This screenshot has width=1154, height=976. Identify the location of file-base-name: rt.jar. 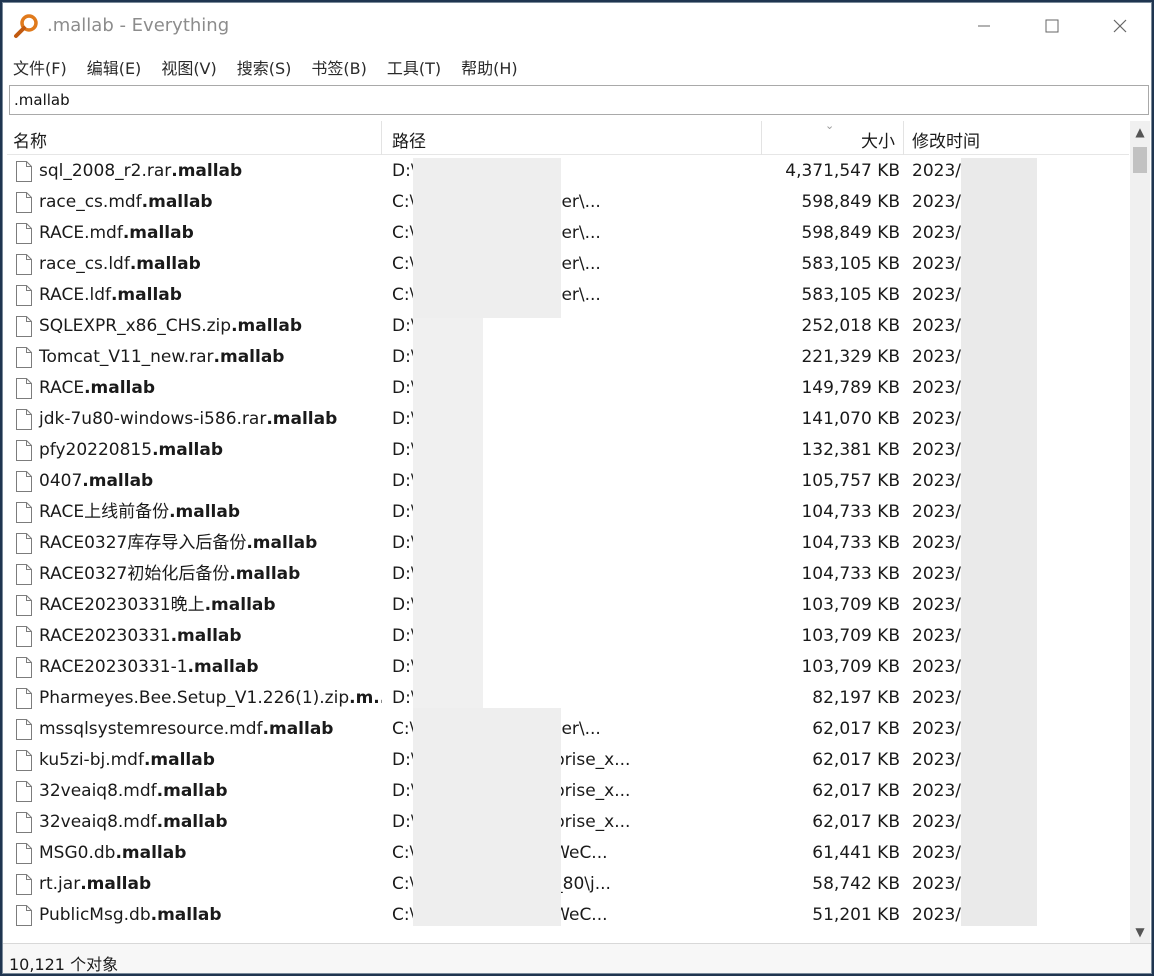
(60, 884).